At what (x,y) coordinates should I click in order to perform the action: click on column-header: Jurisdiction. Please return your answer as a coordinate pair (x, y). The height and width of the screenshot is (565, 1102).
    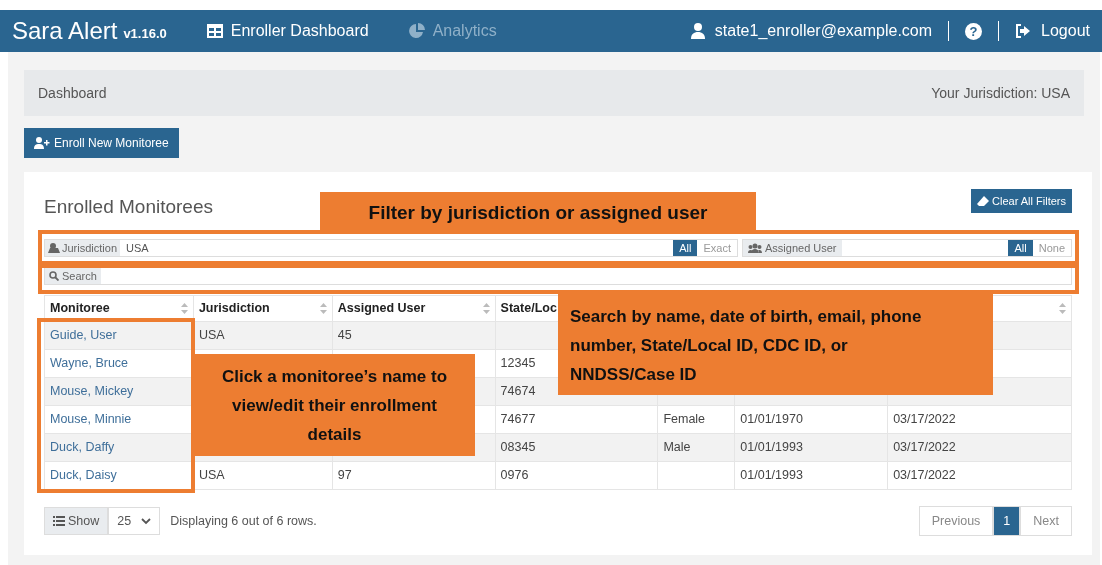
    Looking at the image, I should click on (234, 309).